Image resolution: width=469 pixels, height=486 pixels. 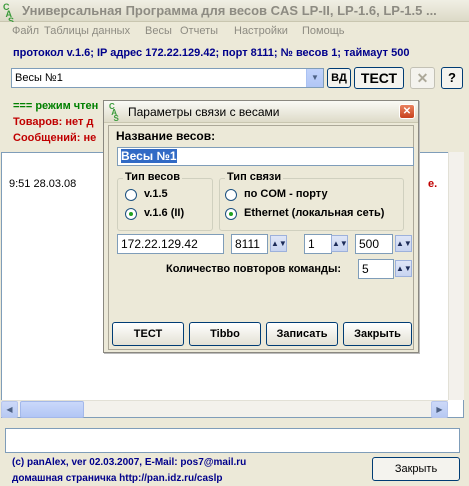 I want to click on log-tail: е., so click(x=433, y=184).